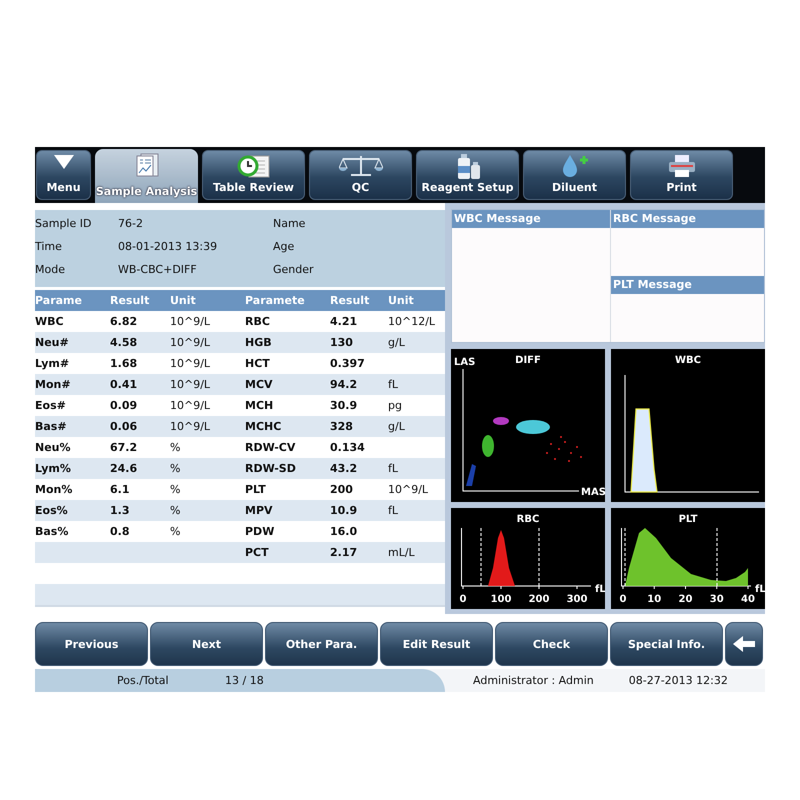 The image size is (800, 800). I want to click on field-label: Time, so click(49, 246).